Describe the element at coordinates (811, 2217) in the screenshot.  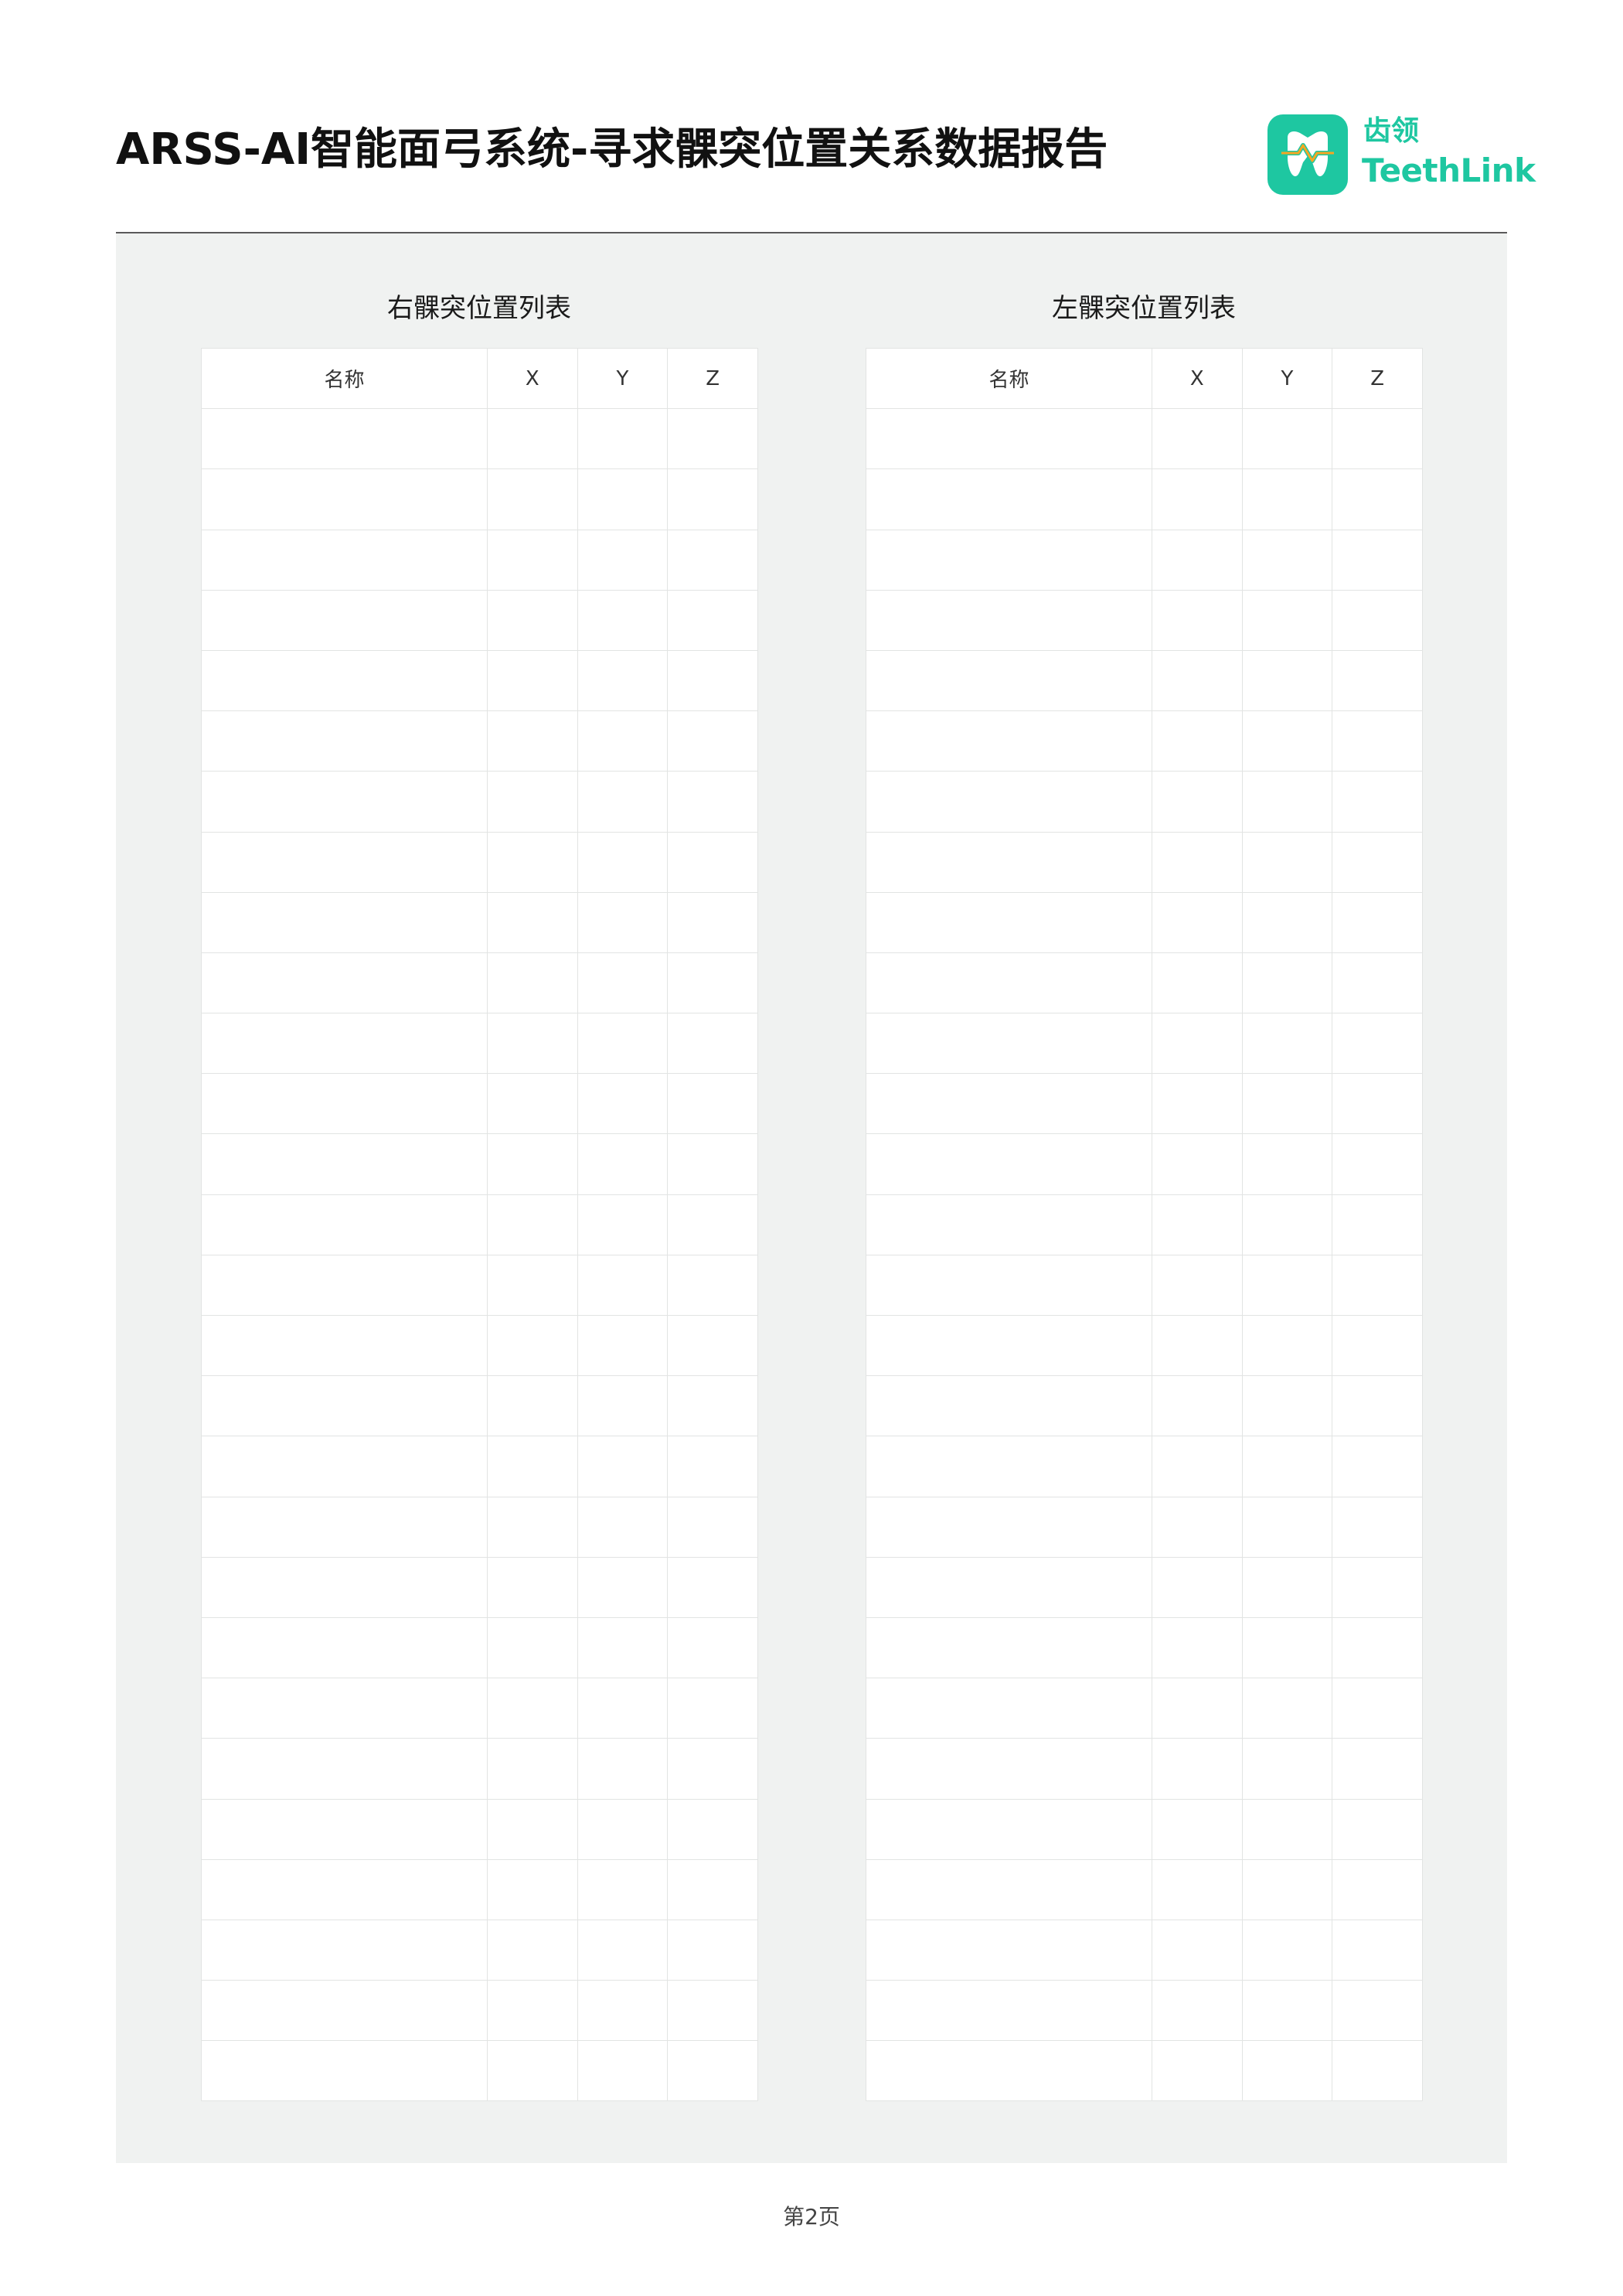
I see `page-number: 第2页` at that location.